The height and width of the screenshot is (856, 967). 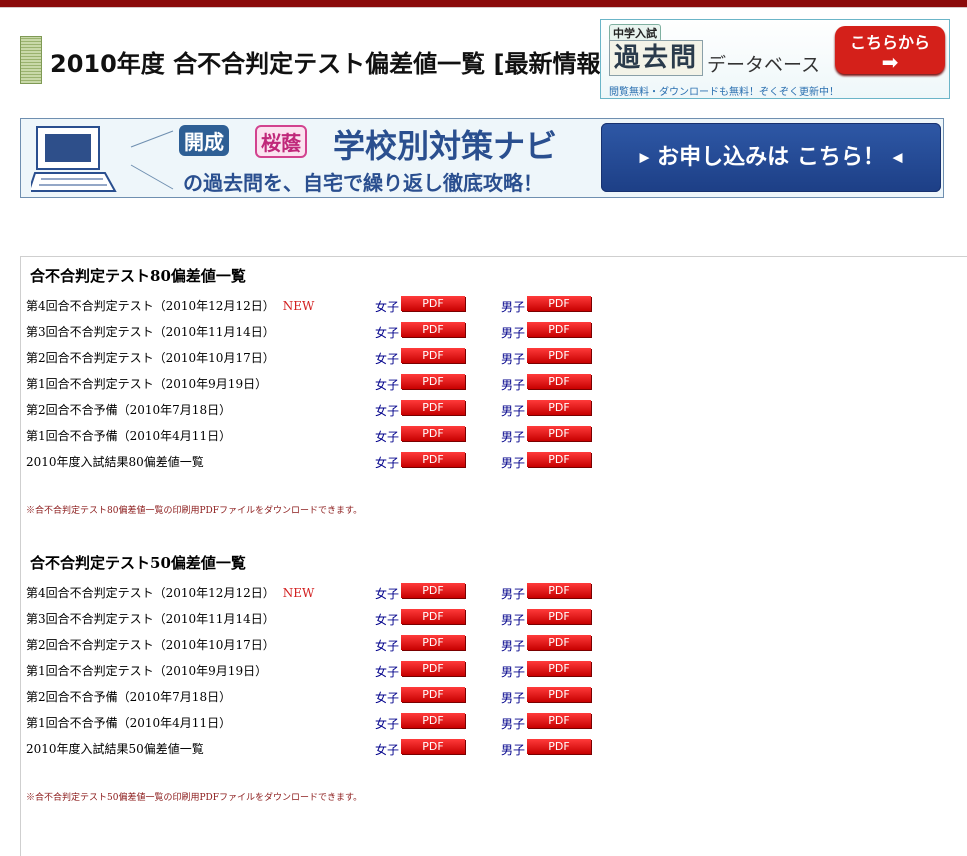 What do you see at coordinates (483, 3) in the screenshot?
I see `top-border` at bounding box center [483, 3].